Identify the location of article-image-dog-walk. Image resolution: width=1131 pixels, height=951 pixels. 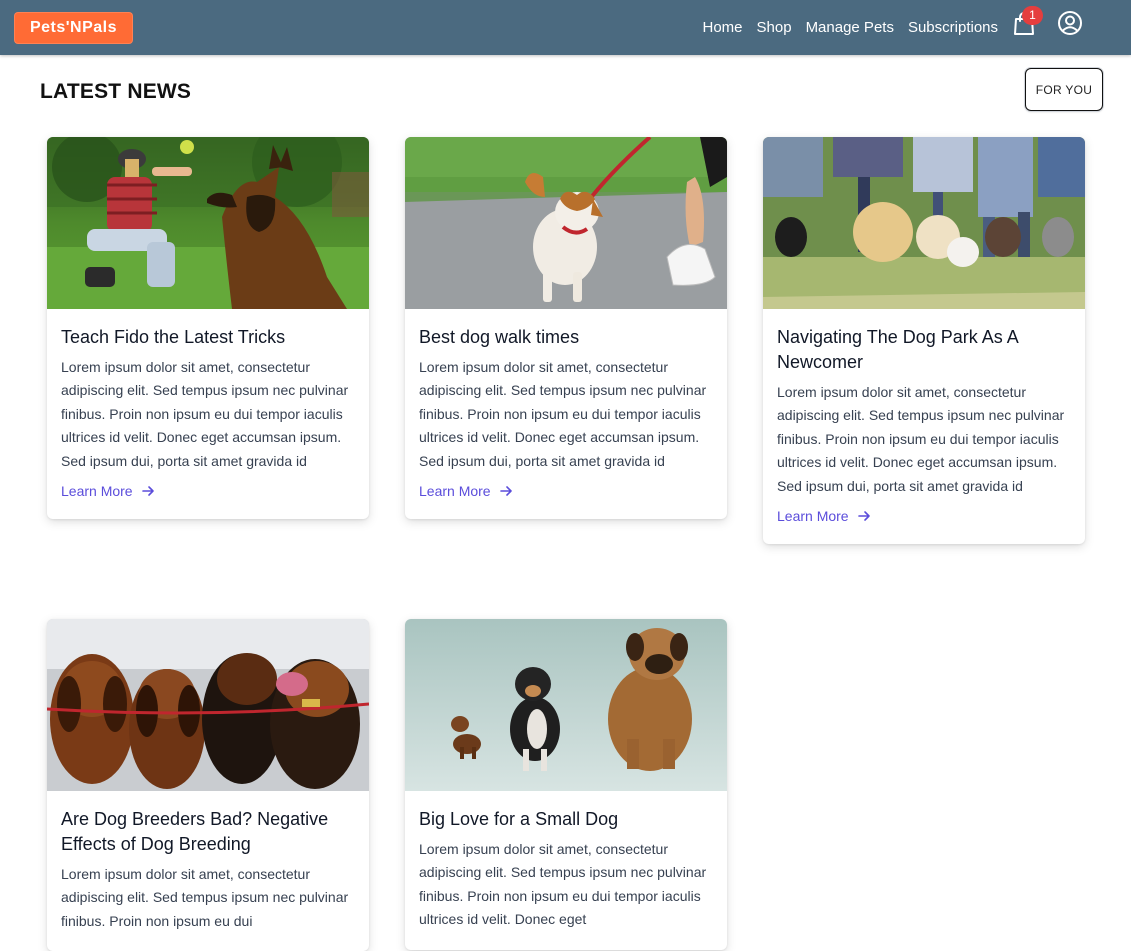
(566, 223).